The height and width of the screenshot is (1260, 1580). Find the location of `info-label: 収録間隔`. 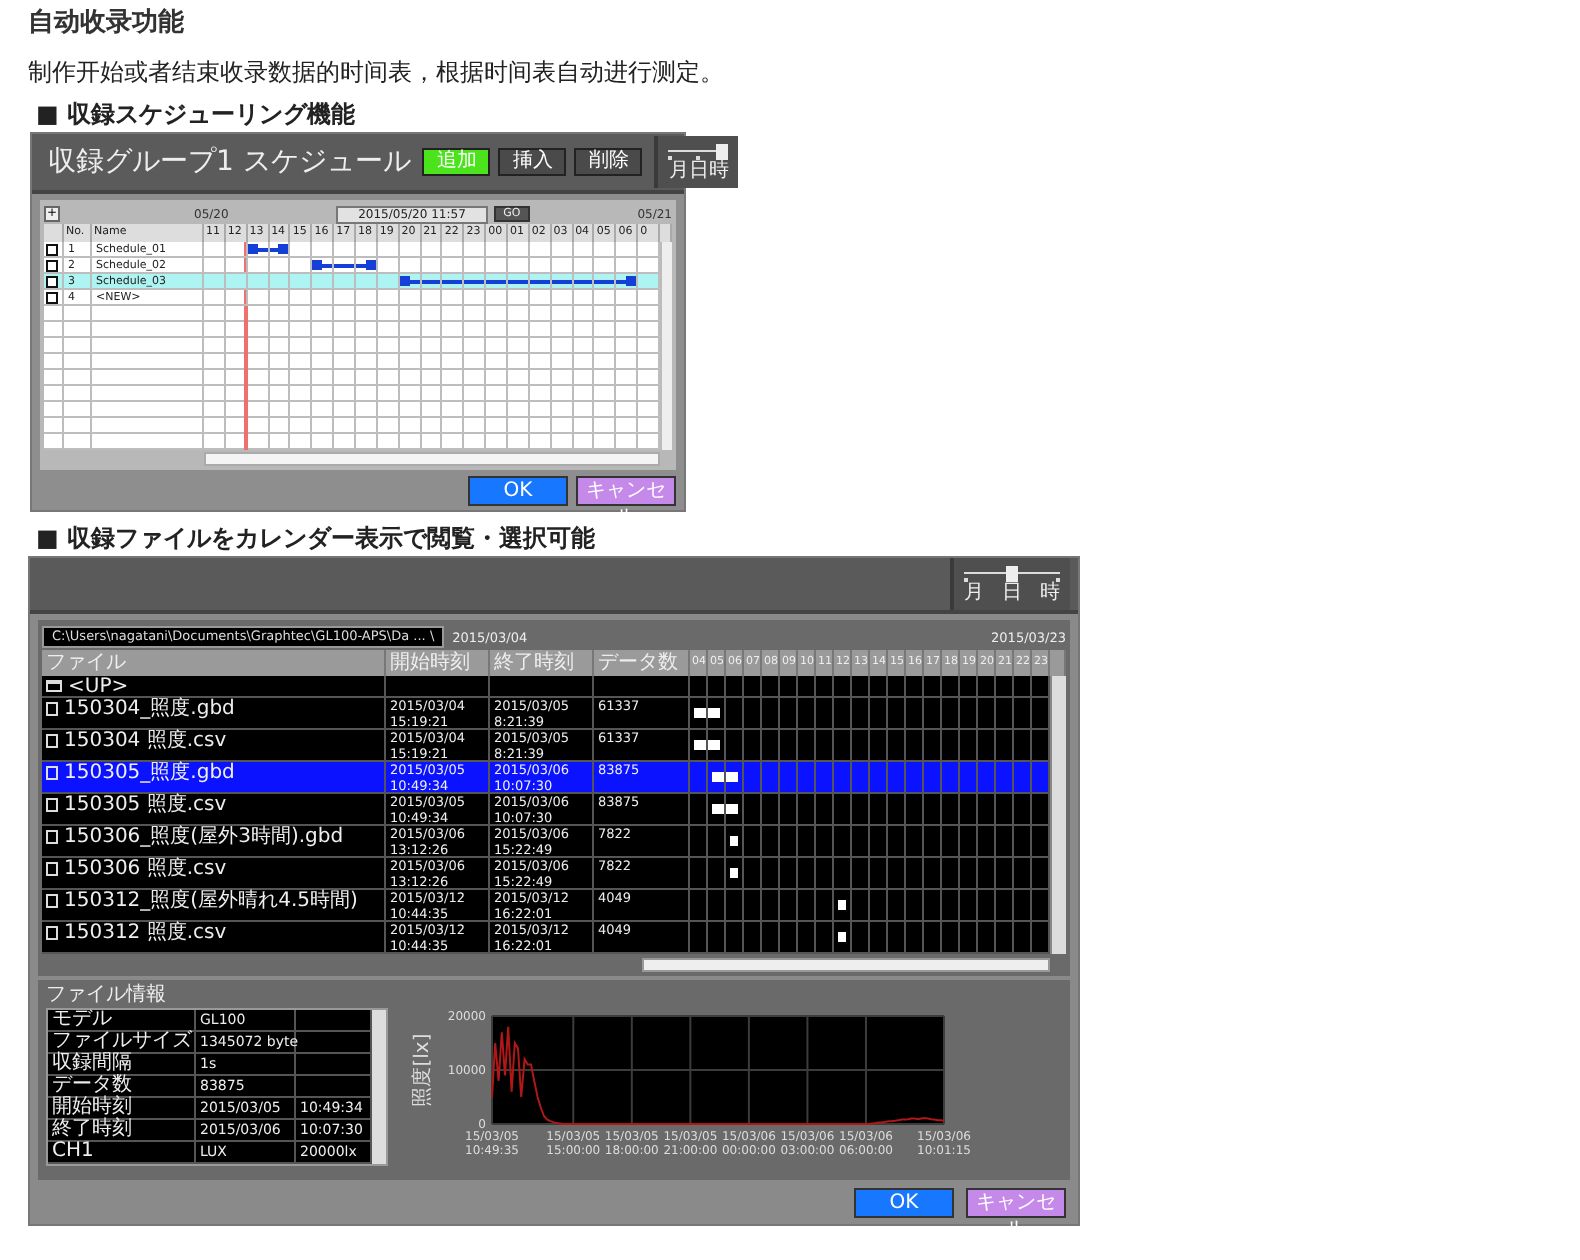

info-label: 収録間隔 is located at coordinates (122, 1065).